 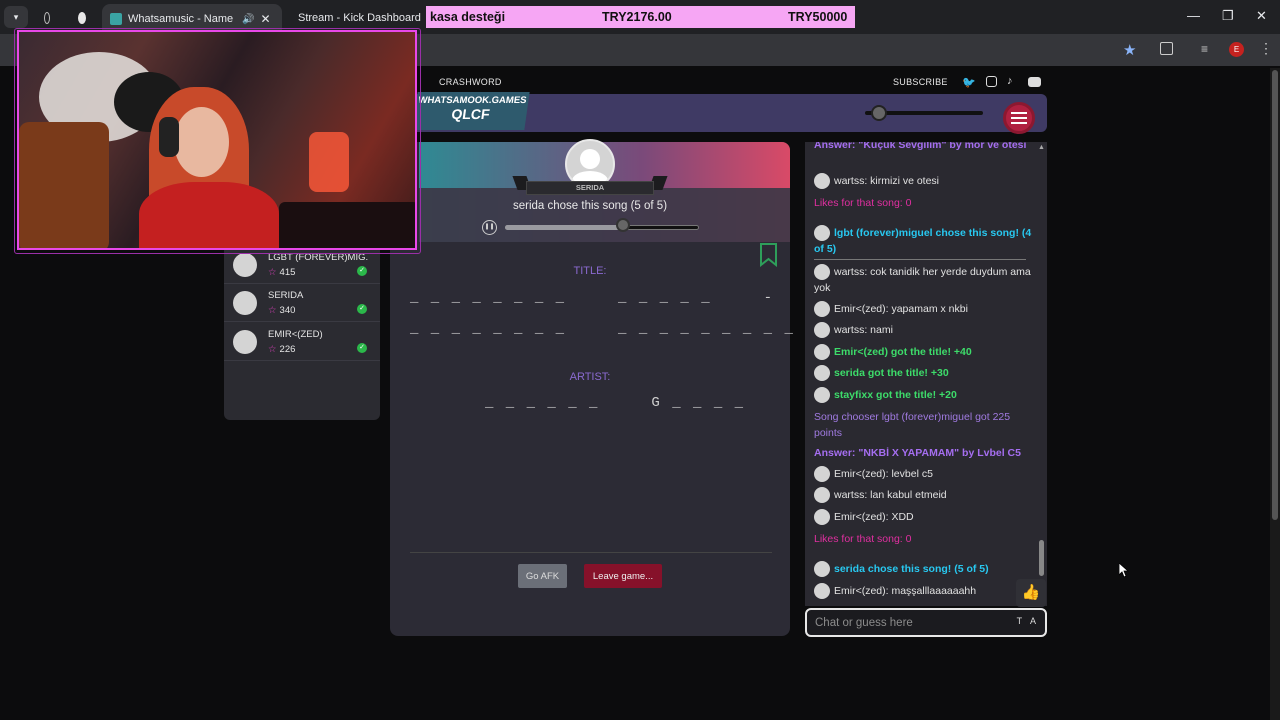 What do you see at coordinates (1261, 16) in the screenshot?
I see `window-close-button: ✕` at bounding box center [1261, 16].